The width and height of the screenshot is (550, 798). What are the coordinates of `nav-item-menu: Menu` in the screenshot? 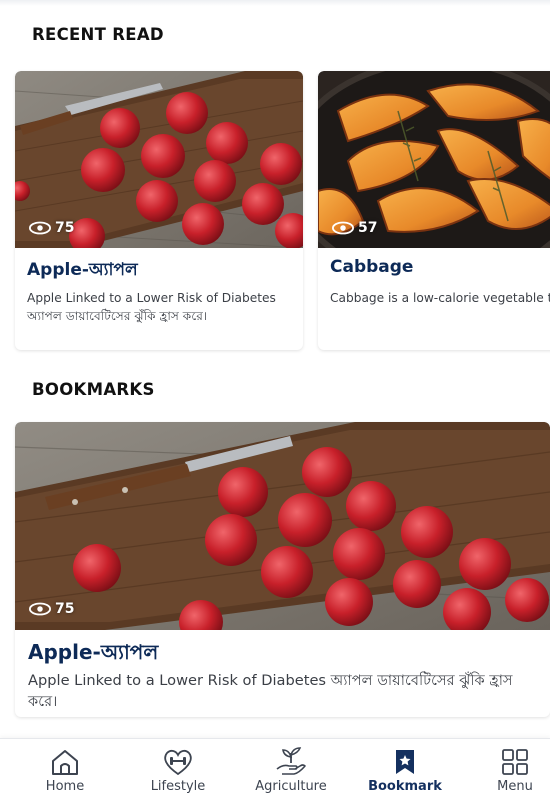 It's located at (515, 768).